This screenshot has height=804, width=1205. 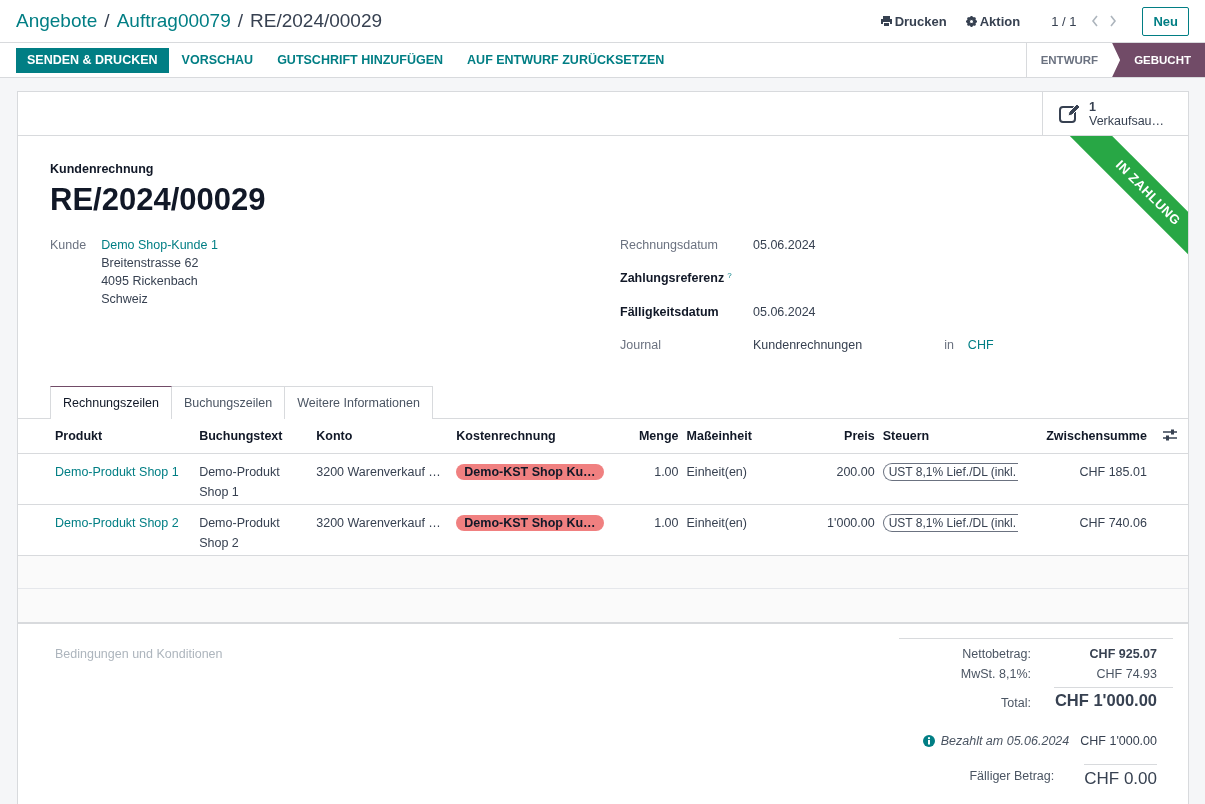 I want to click on table-cell: Demo-Produkt Shop 1, so click(x=254, y=479).